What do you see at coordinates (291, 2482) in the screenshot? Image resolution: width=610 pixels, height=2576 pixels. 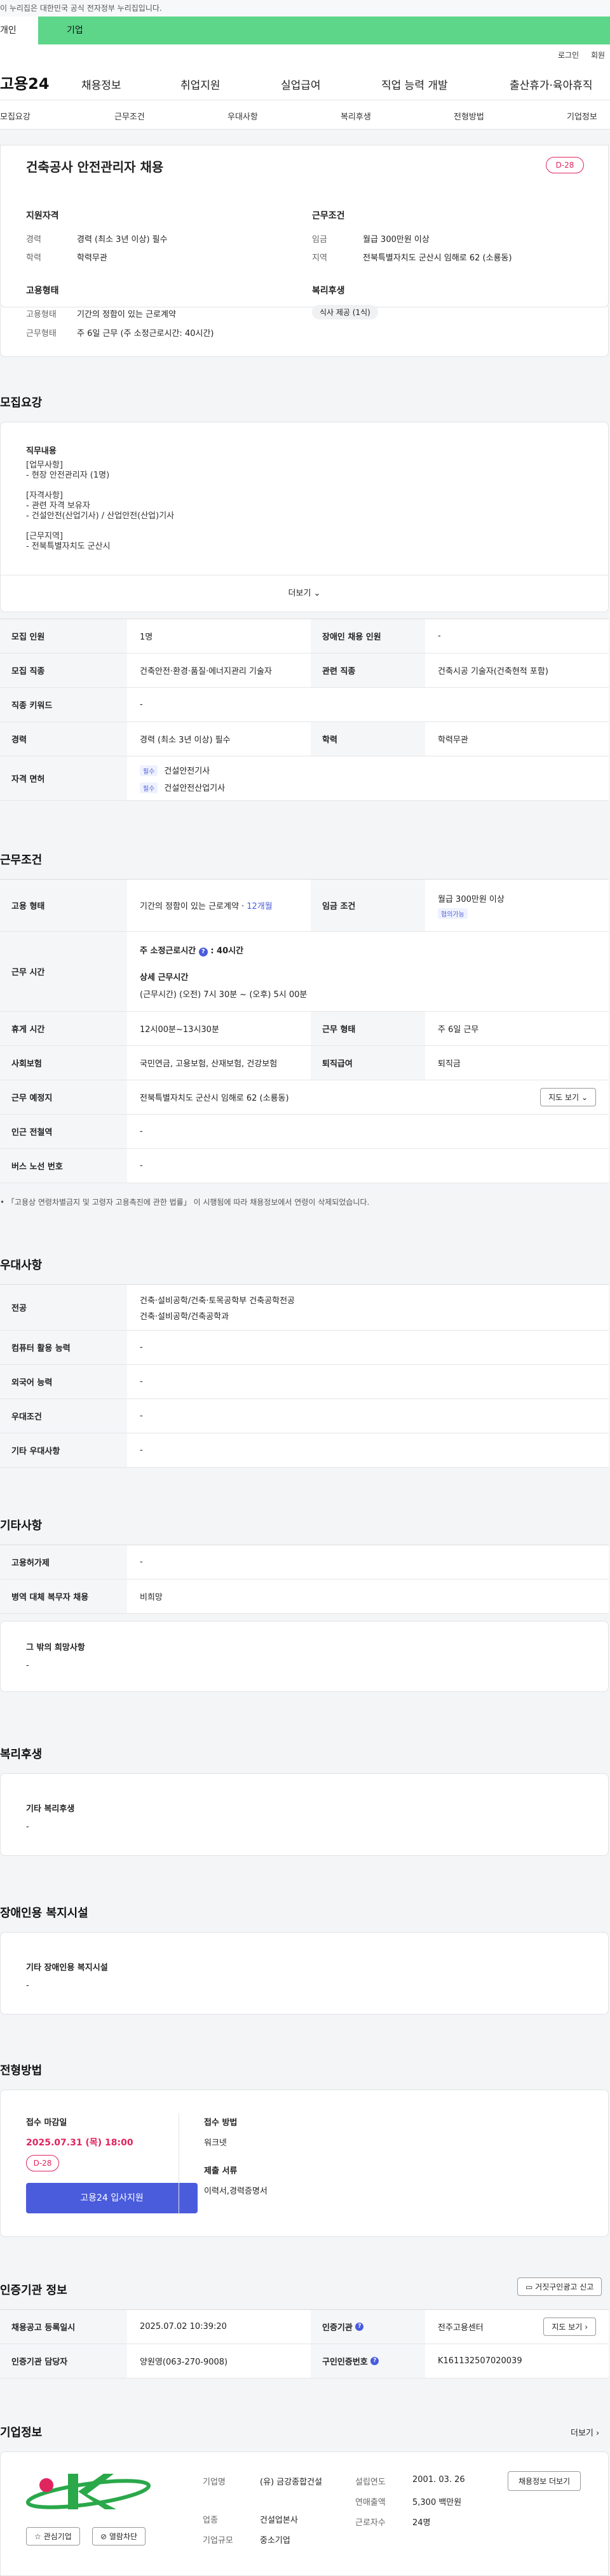 I see `name-value: (유) 금강종합건설` at bounding box center [291, 2482].